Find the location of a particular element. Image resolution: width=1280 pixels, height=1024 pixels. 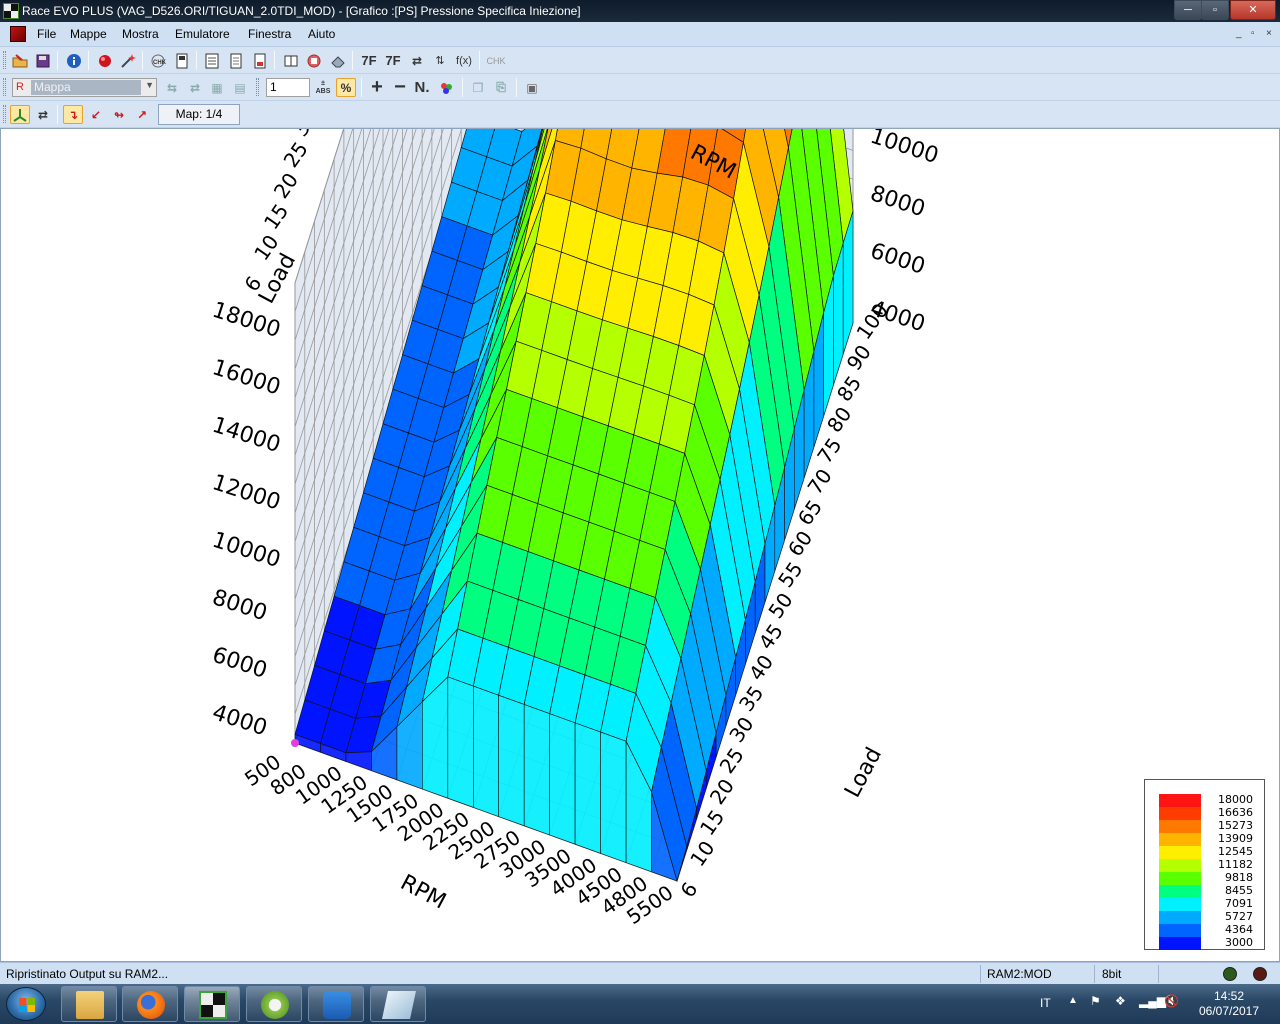

hex-7f-button: 7F is located at coordinates (369, 60).